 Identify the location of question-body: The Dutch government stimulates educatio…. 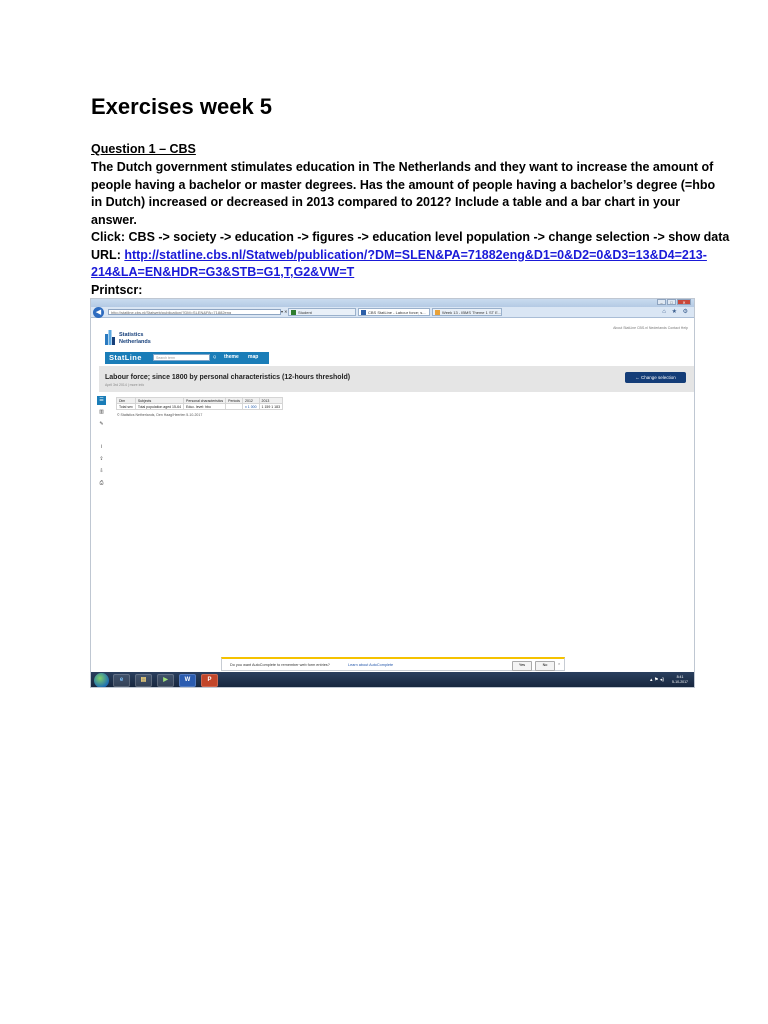
(410, 229).